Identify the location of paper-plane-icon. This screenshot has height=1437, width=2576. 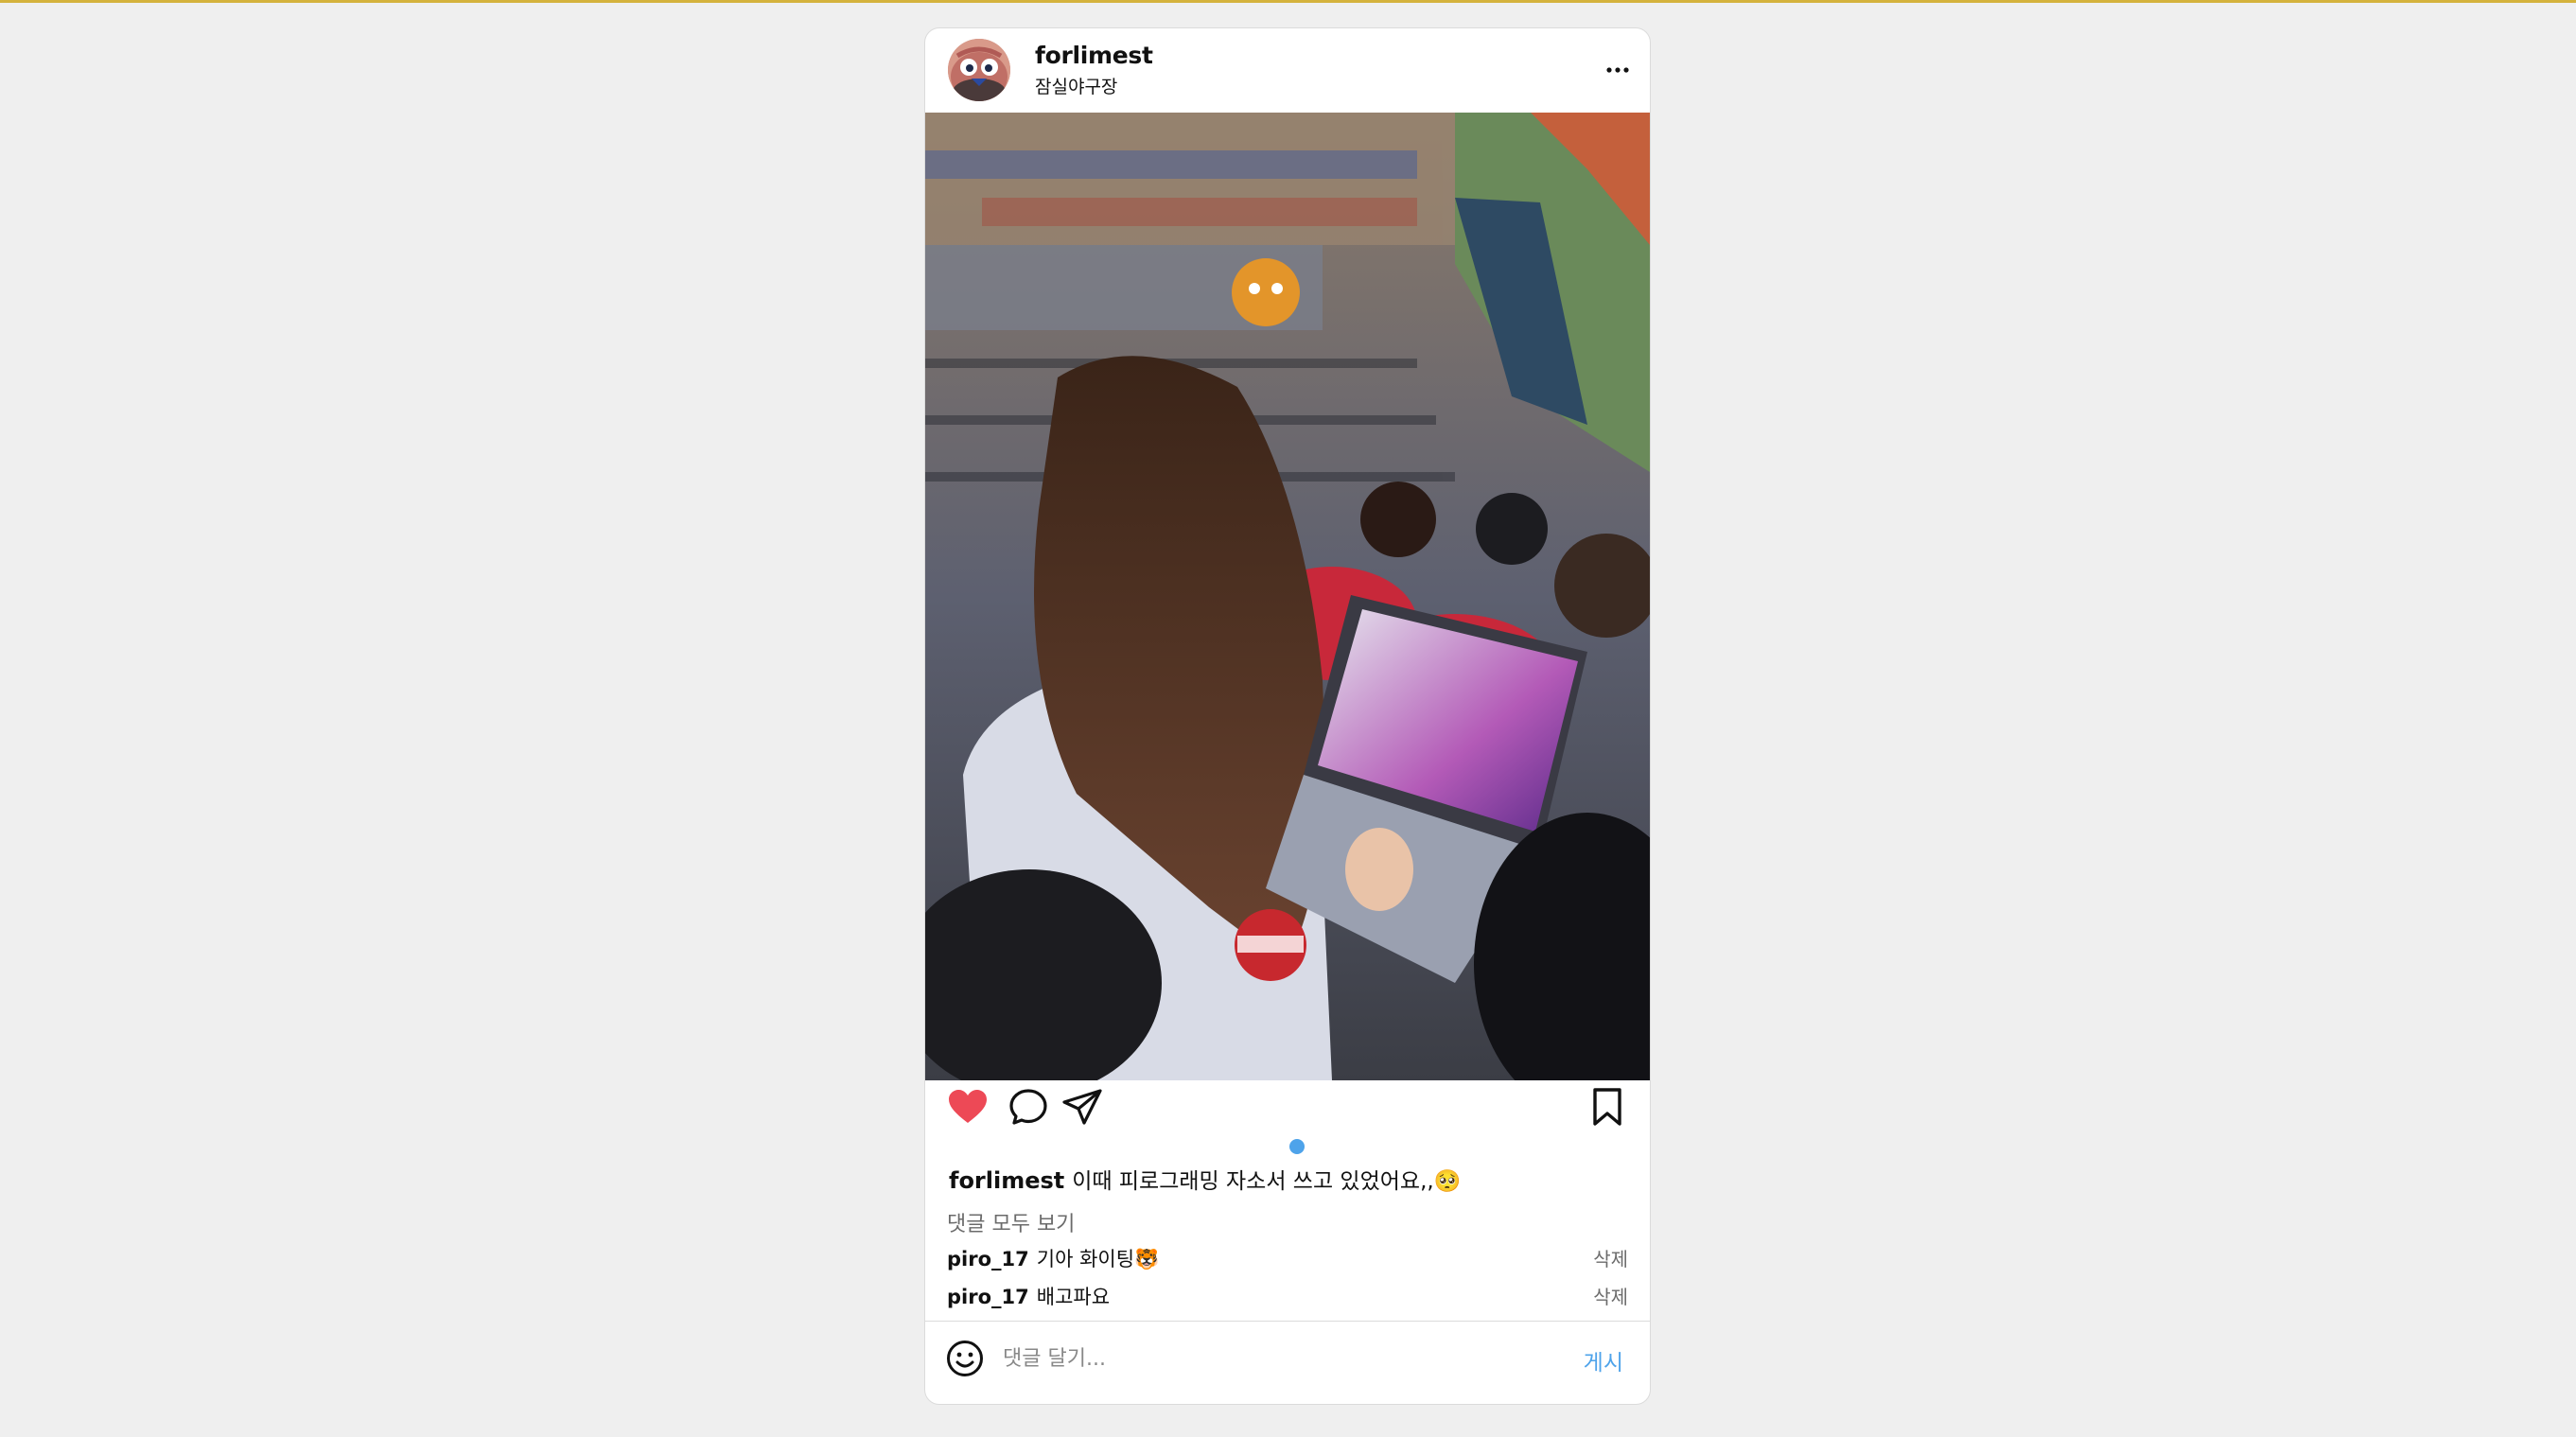
(1082, 1107).